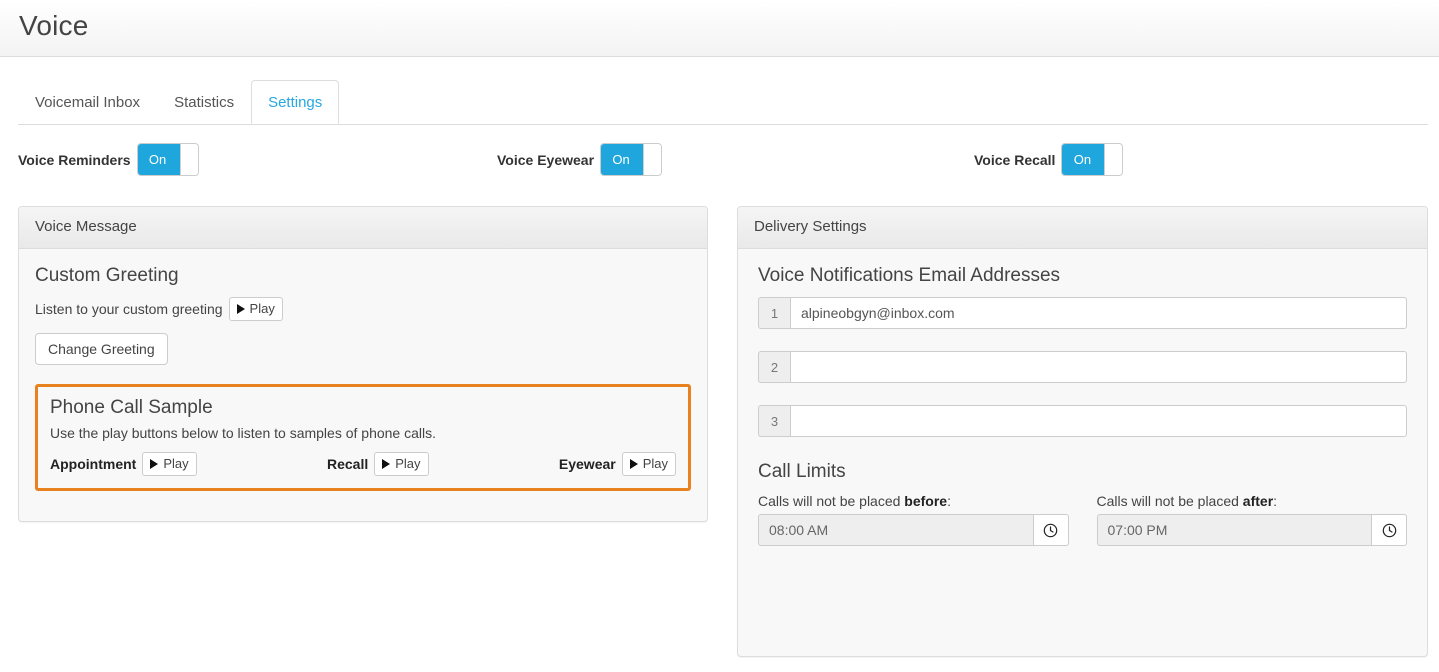 This screenshot has width=1439, height=672. Describe the element at coordinates (188, 159) in the screenshot. I see `toggle-knob-voice-reminders` at that location.